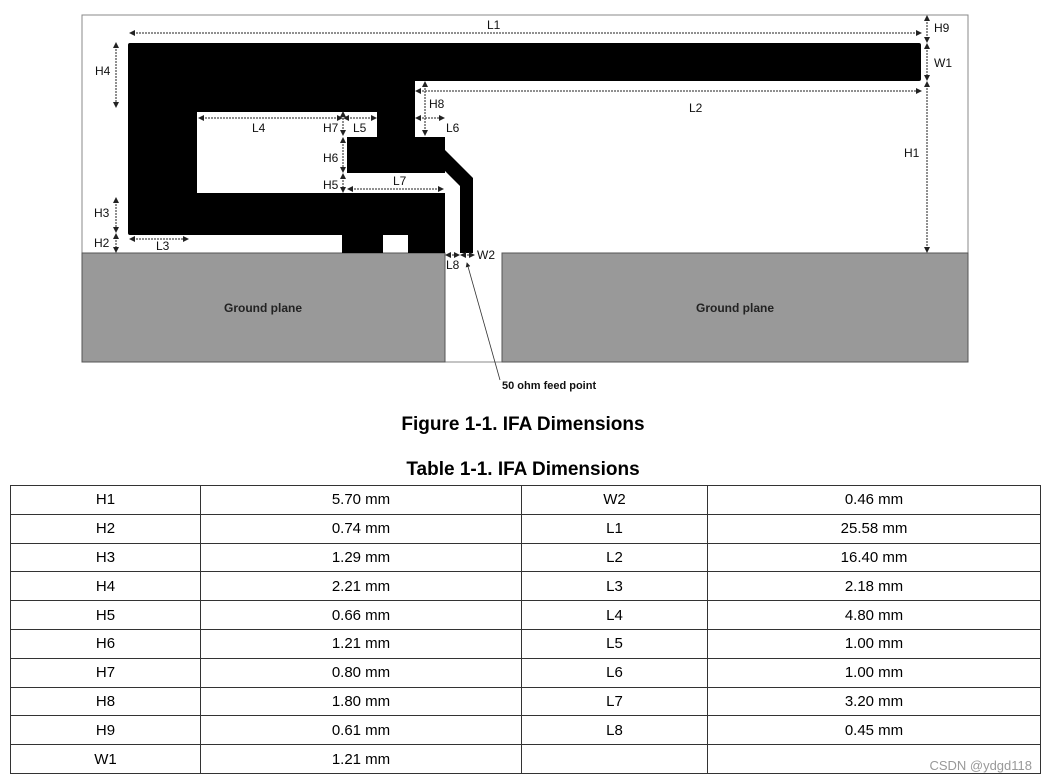  I want to click on value-cell: 0.74 mm, so click(361, 528).